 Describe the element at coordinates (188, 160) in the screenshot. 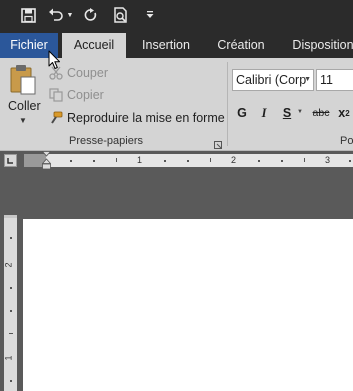

I see `horizontal-ruler: 1 2 3` at that location.